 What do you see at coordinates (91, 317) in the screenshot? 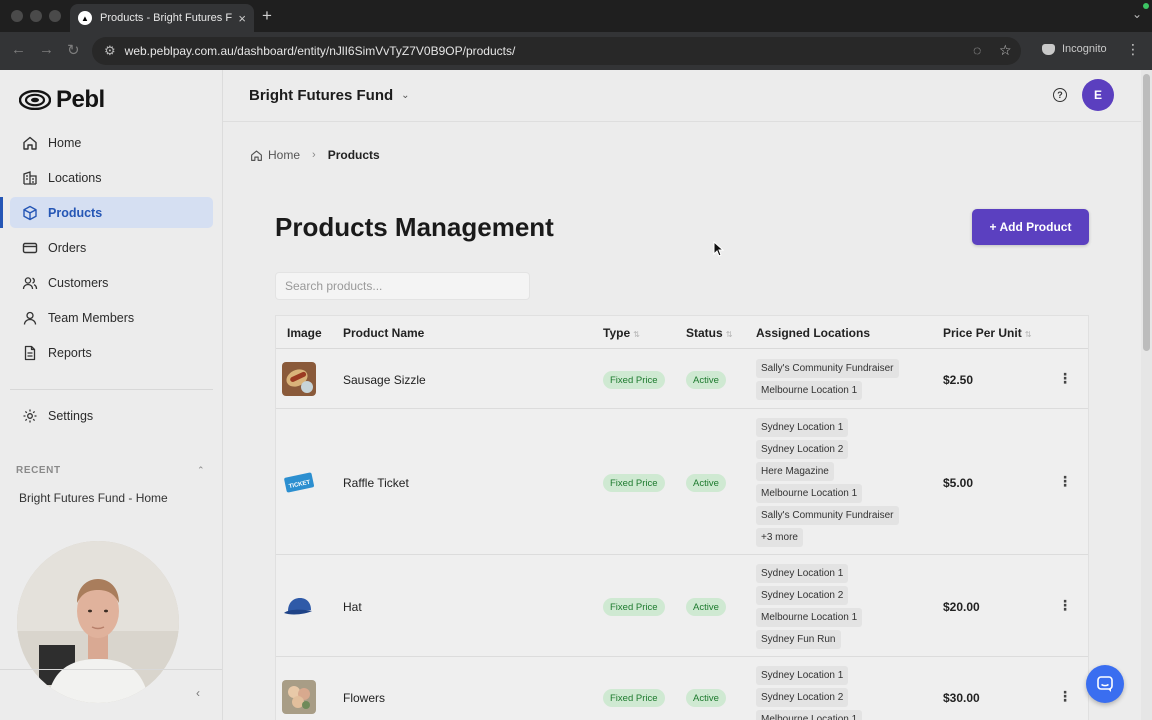
I see `sidebar-item-label: Team Members` at bounding box center [91, 317].